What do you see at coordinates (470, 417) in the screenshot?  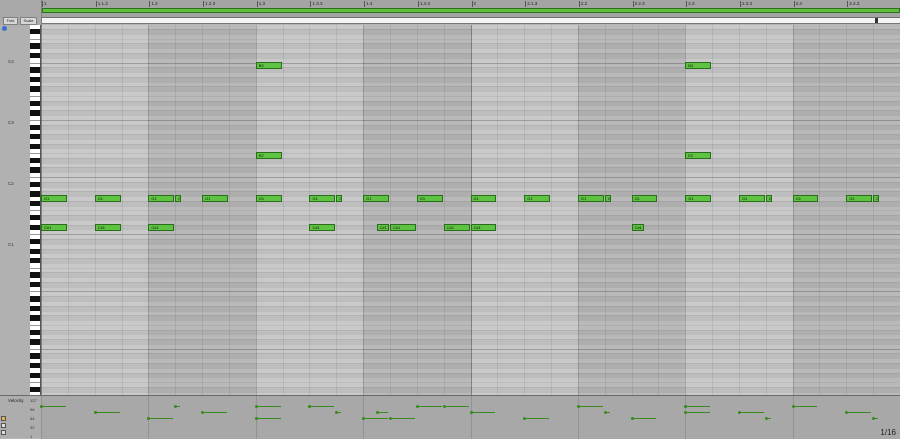 I see `velocity-lane` at bounding box center [470, 417].